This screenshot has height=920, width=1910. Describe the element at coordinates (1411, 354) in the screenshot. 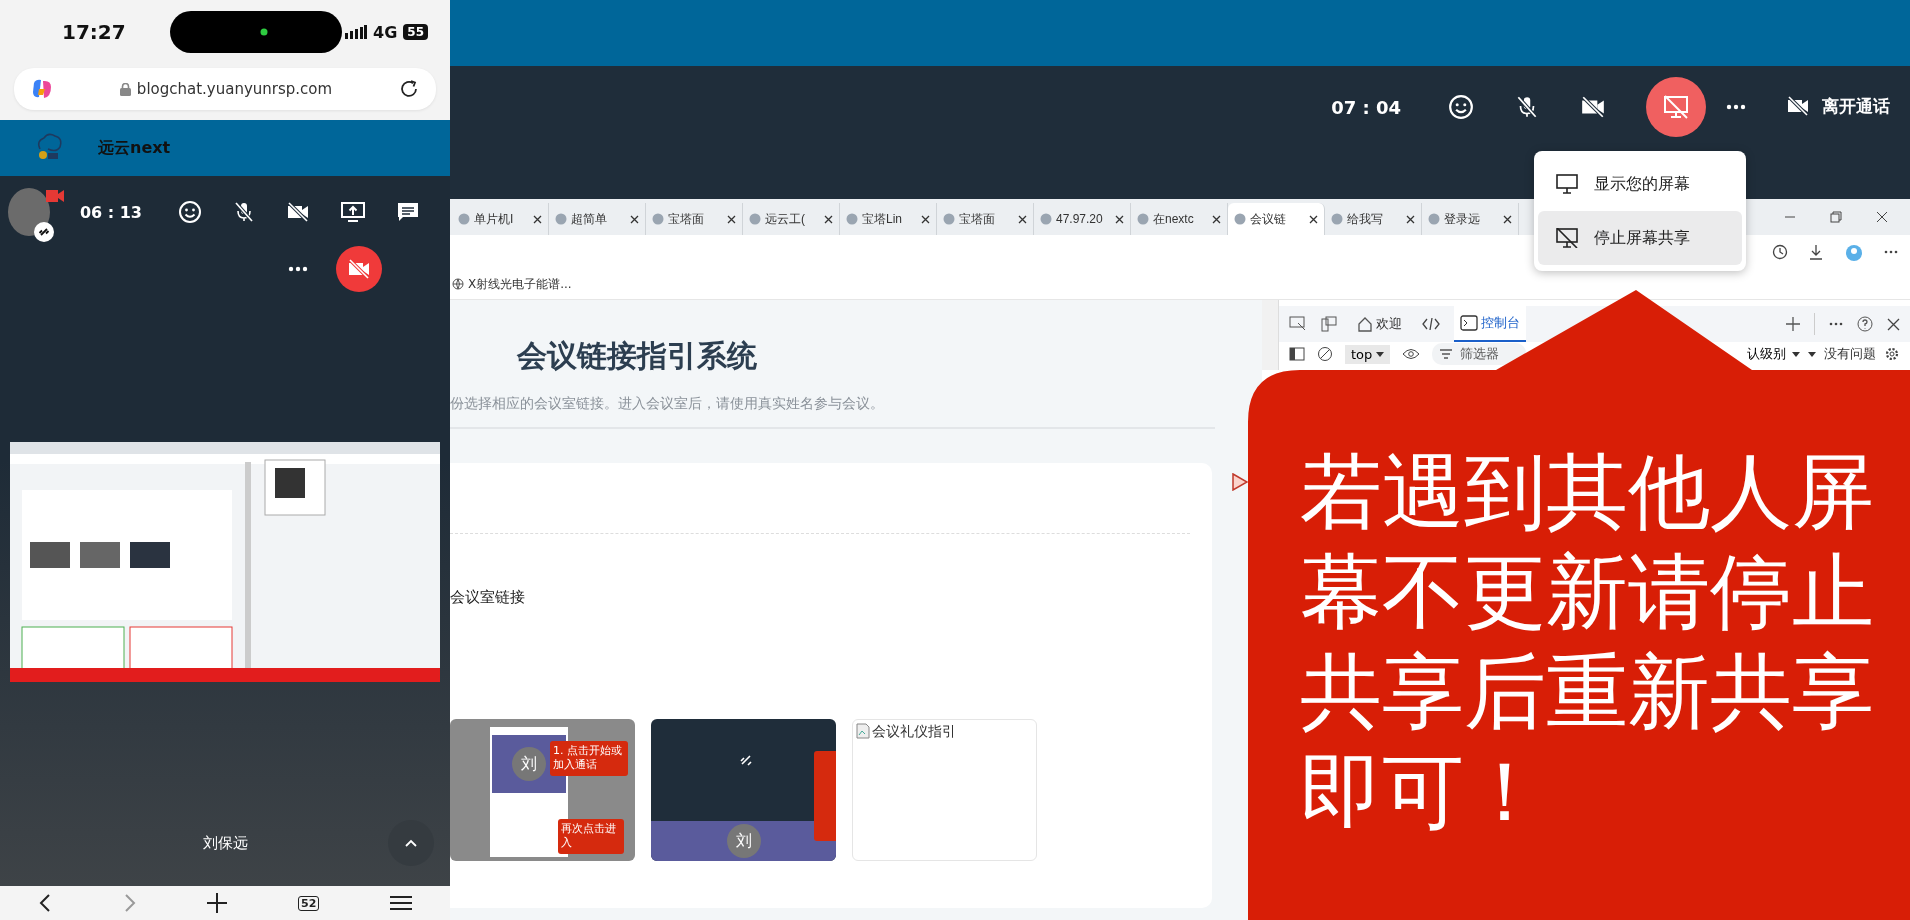

I see `eye-icon` at that location.